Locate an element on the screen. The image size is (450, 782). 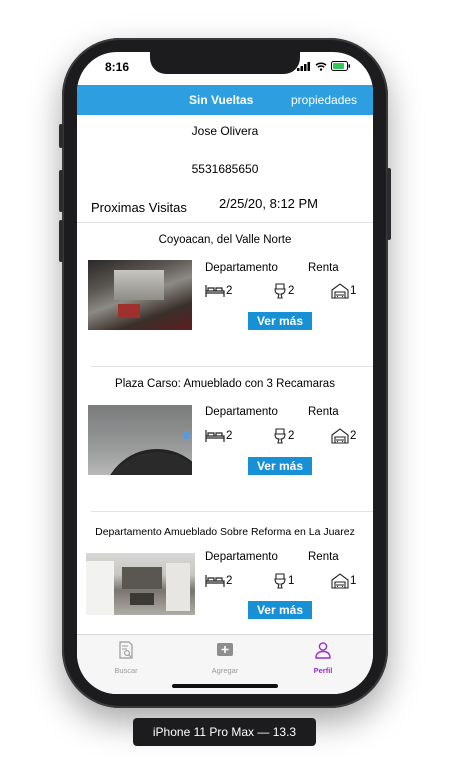
parking: 2 is located at coordinates (343, 436).